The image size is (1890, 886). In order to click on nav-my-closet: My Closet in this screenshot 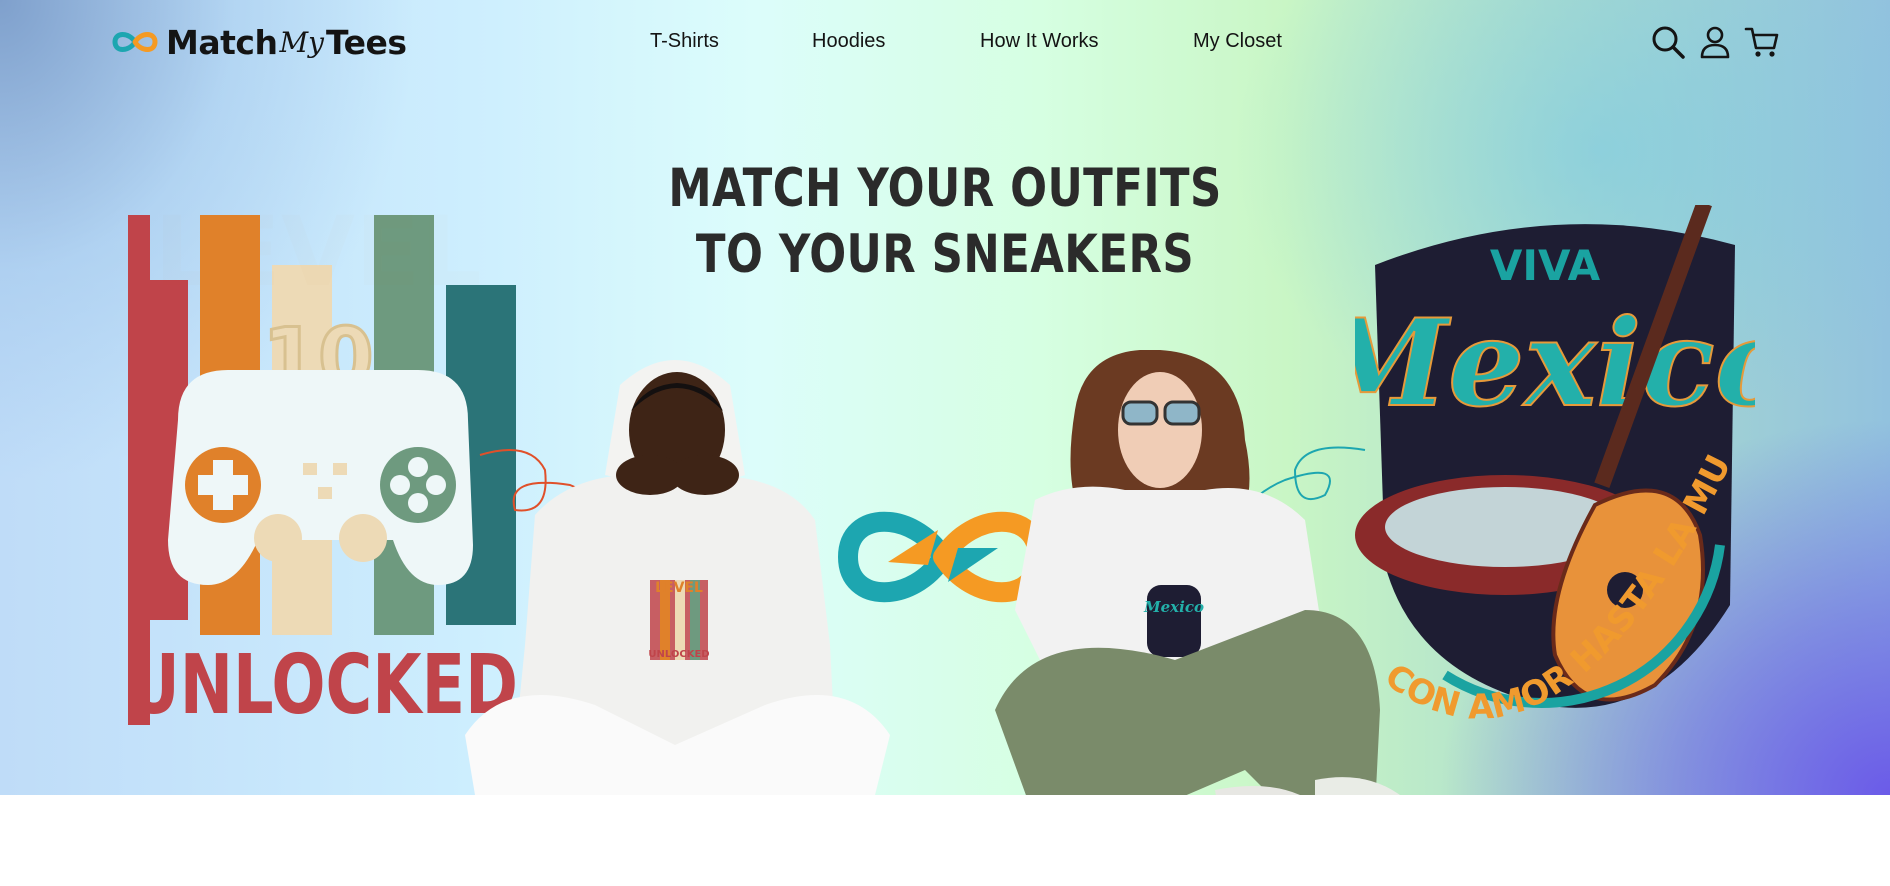, I will do `click(1237, 41)`.